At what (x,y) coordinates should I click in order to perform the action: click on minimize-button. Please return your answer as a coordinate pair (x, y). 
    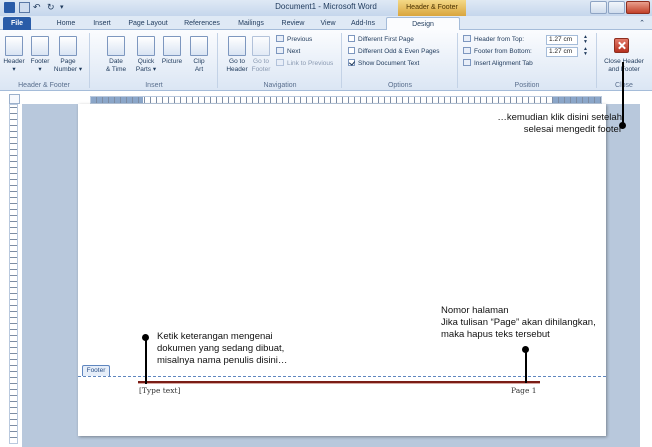
    Looking at the image, I should click on (598, 7).